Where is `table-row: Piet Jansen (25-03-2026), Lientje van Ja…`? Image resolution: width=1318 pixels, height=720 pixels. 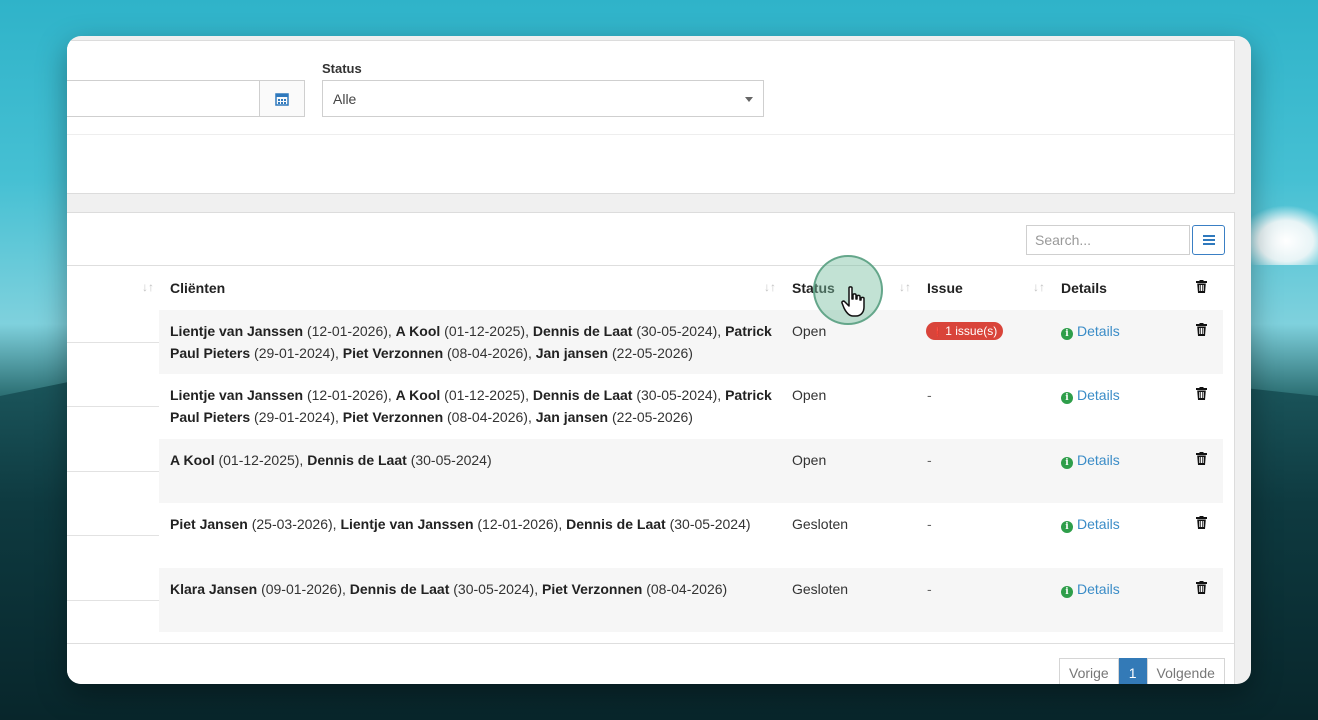 table-row: Piet Jansen (25-03-2026), Lientje van Ja… is located at coordinates (645, 535).